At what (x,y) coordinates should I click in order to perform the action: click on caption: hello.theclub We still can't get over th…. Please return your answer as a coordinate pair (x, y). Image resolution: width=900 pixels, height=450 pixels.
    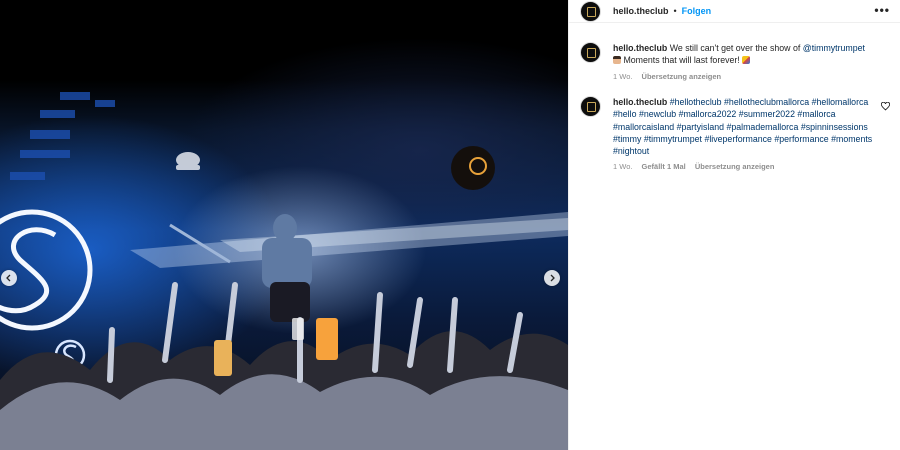
    Looking at the image, I should click on (736, 61).